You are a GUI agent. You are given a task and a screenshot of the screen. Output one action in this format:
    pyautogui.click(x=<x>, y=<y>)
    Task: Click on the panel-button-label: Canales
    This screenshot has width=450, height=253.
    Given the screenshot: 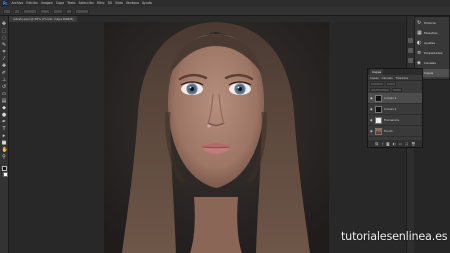 What is the action you would take?
    pyautogui.click(x=430, y=63)
    